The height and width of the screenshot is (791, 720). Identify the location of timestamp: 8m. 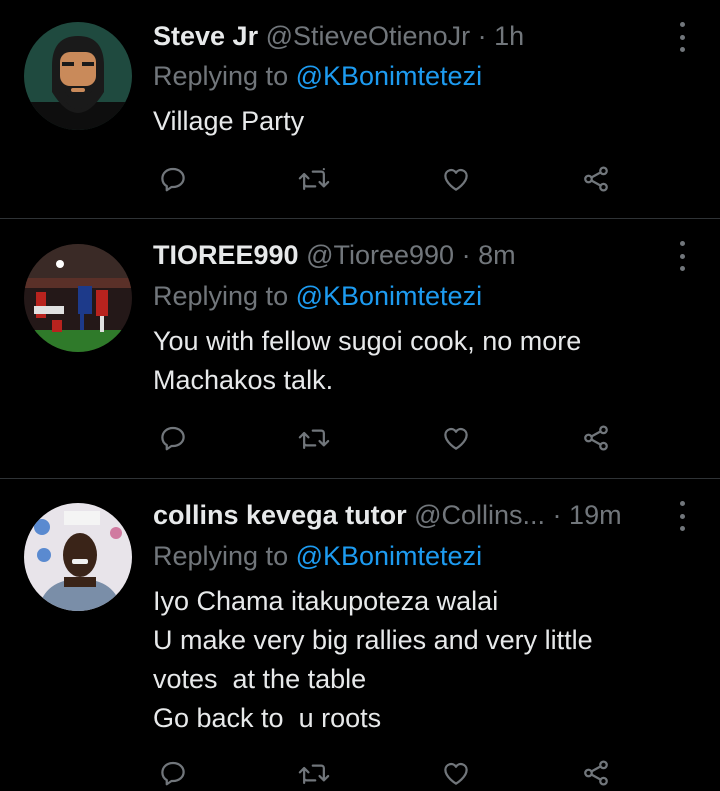
(497, 255).